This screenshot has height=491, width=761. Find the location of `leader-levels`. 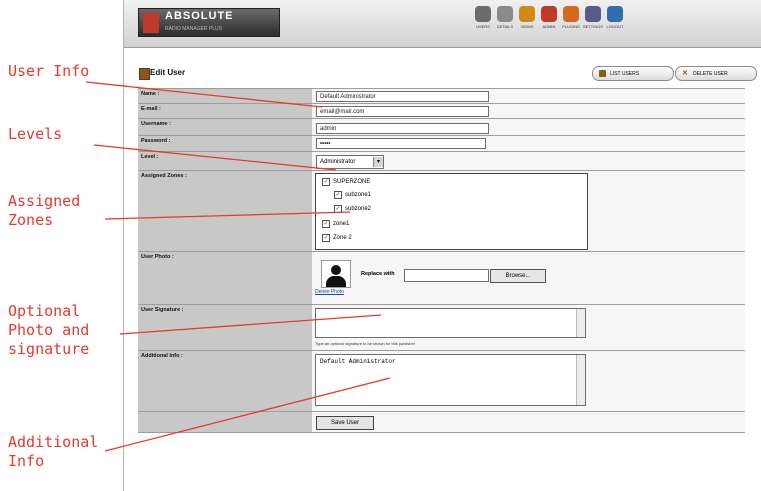

leader-levels is located at coordinates (215, 157).